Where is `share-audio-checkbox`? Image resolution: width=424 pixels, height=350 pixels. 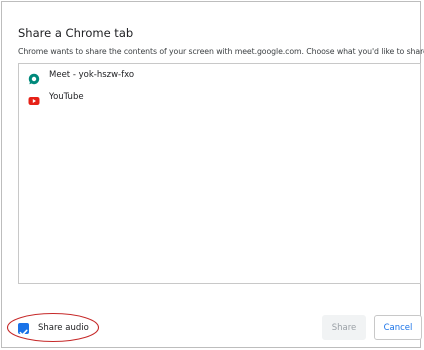
share-audio-checkbox is located at coordinates (23, 329).